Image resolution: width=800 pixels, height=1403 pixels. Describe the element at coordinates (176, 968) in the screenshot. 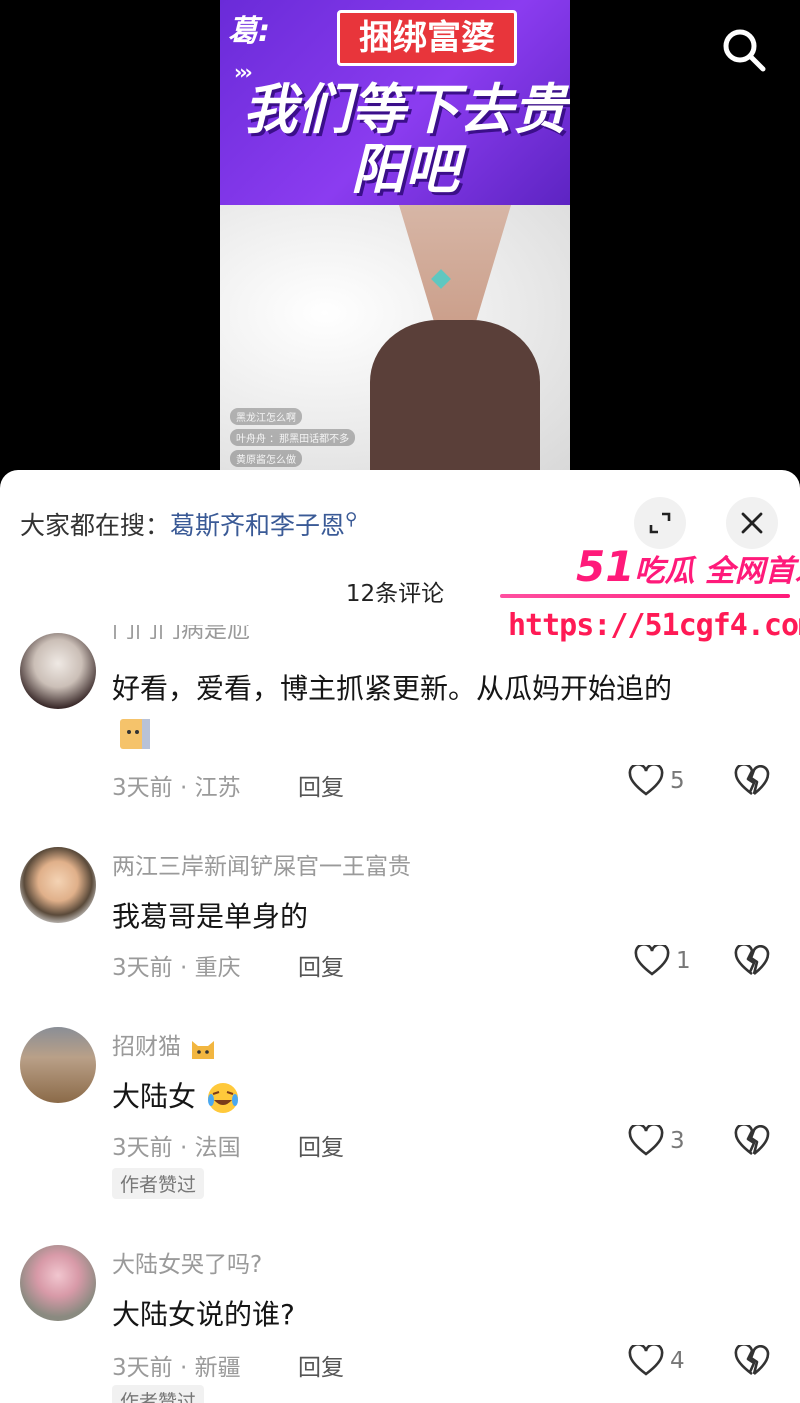

I see `comment-time-location: 3天前 · 重庆` at that location.